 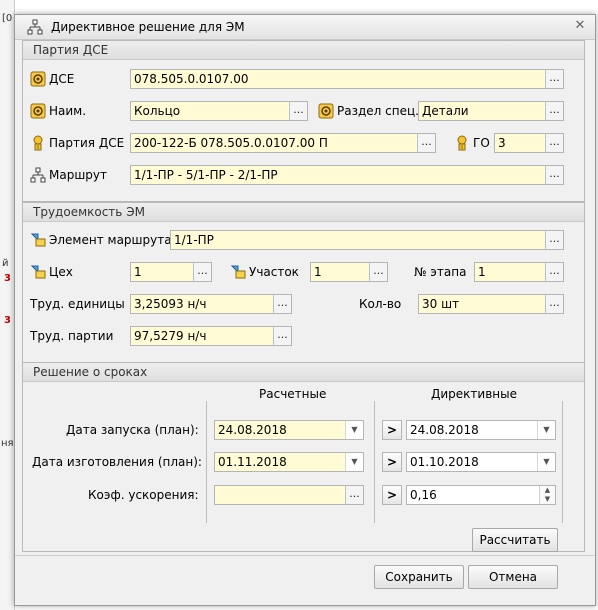 I want to click on background-app-strip: [0 й 3 3 ня, so click(x=7, y=305).